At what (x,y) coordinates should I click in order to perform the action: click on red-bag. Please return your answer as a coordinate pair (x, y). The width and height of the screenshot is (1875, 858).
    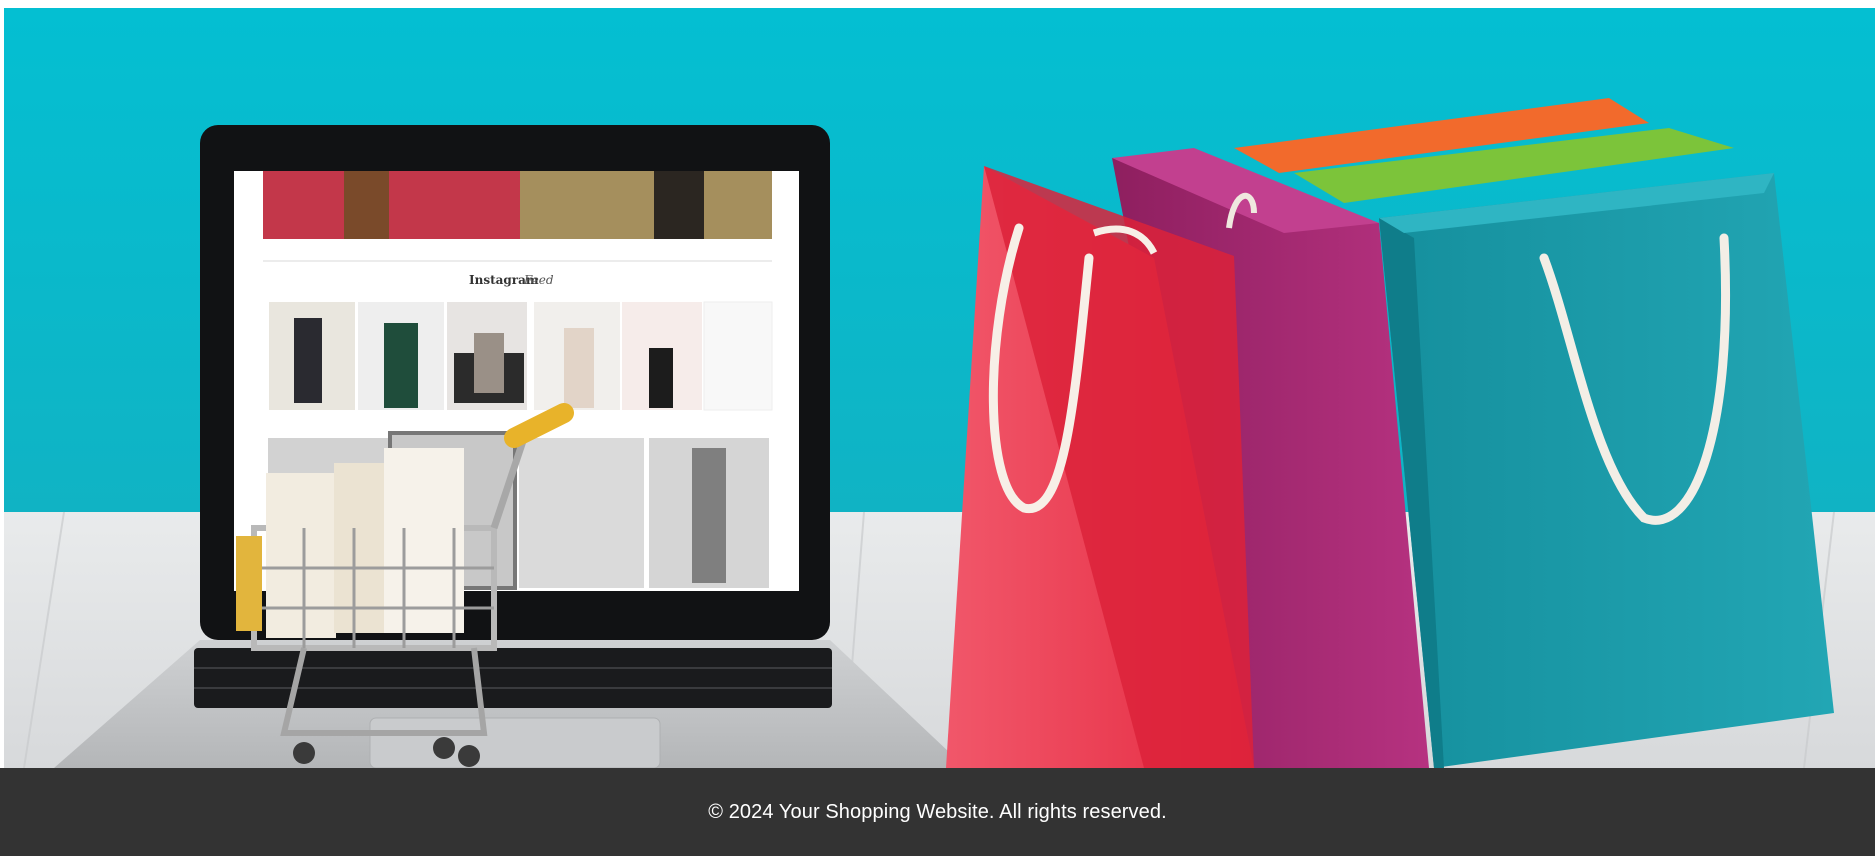
    Looking at the image, I should click on (1100, 467).